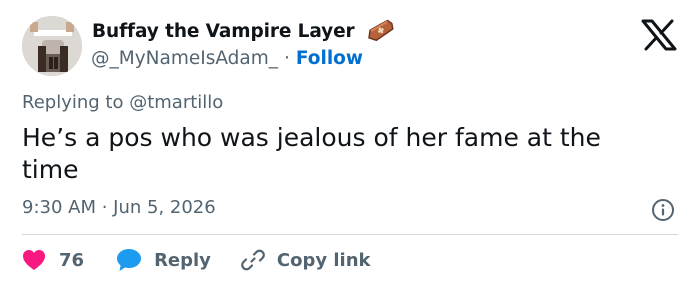 The height and width of the screenshot is (287, 700). Describe the element at coordinates (119, 207) in the screenshot. I see `tweet-timestamp: 9:30 AM · Jun 5, 2026` at that location.